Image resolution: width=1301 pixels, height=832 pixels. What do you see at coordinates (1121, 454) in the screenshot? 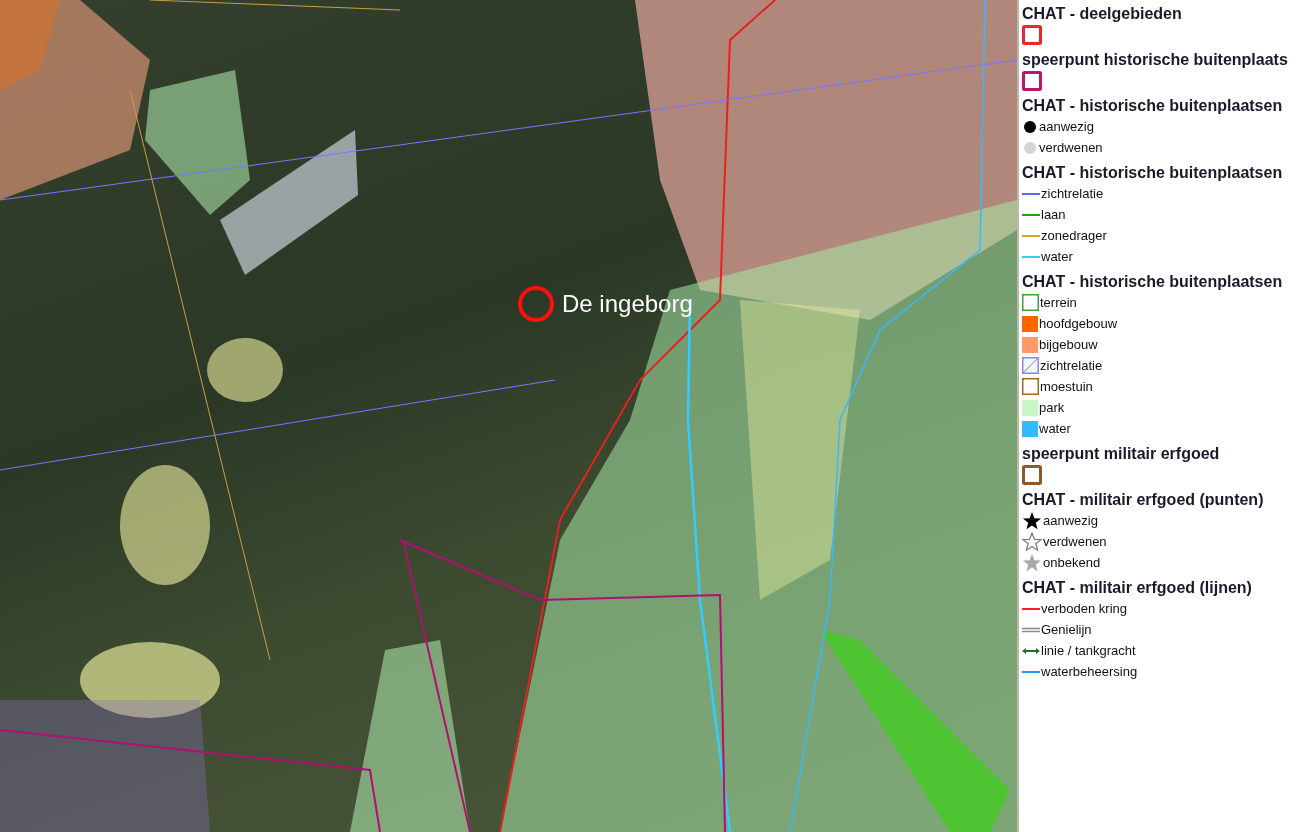
I see `legend-heading: speerpunt militair erfgoed` at bounding box center [1121, 454].